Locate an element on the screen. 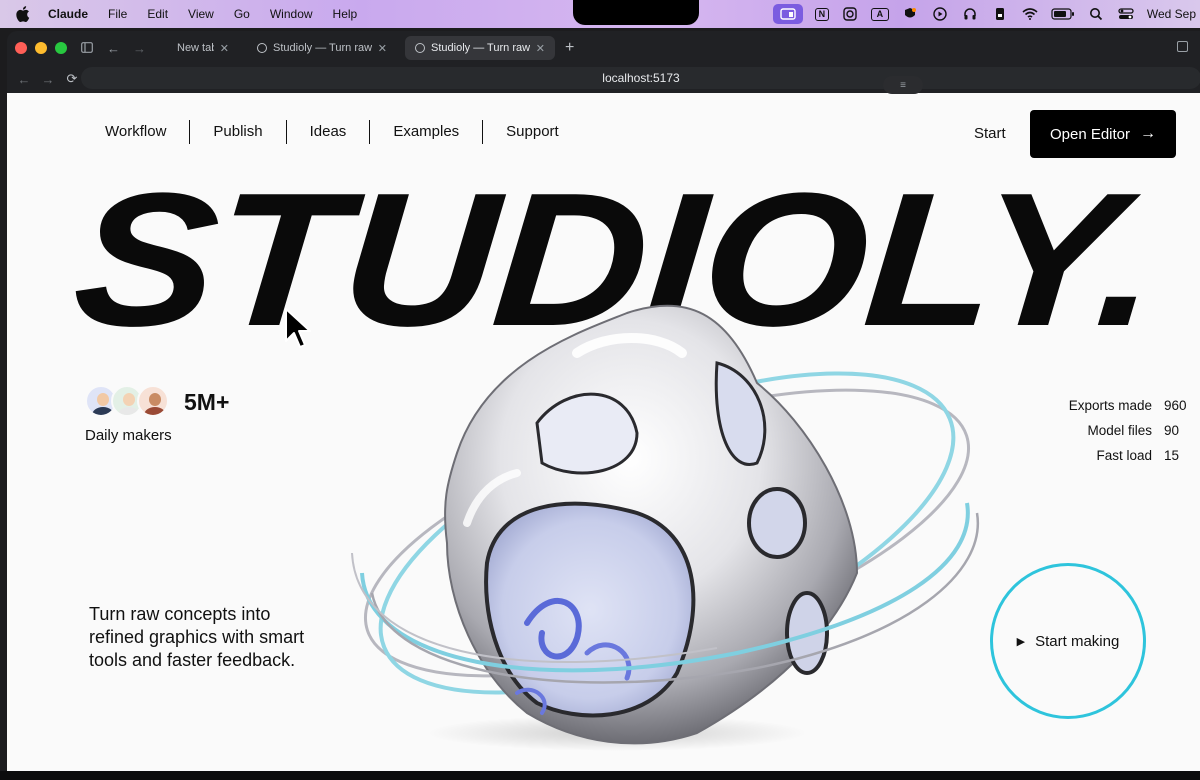  control-center-icon is located at coordinates (1126, 14).